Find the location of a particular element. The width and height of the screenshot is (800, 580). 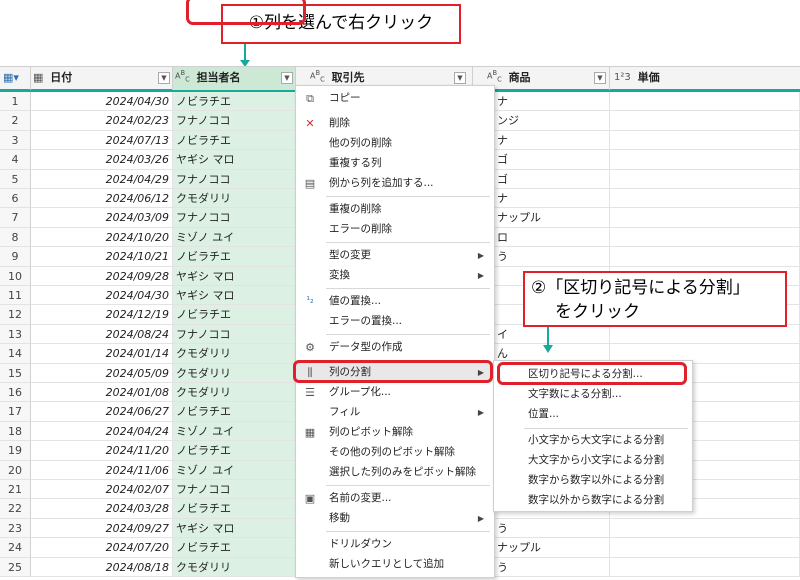

menu-item-move: 移動 ▶ is located at coordinates (395, 518).